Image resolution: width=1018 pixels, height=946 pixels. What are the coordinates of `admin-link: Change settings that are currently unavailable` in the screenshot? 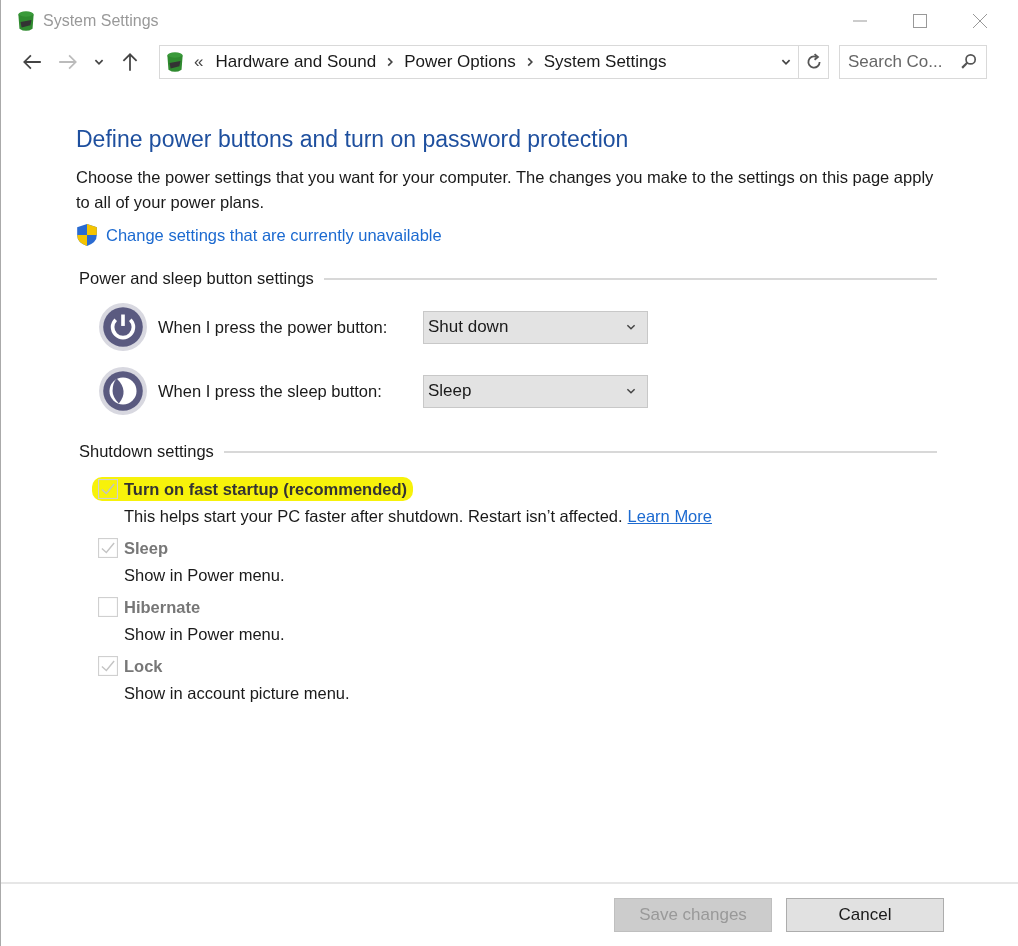 It's located at (274, 235).